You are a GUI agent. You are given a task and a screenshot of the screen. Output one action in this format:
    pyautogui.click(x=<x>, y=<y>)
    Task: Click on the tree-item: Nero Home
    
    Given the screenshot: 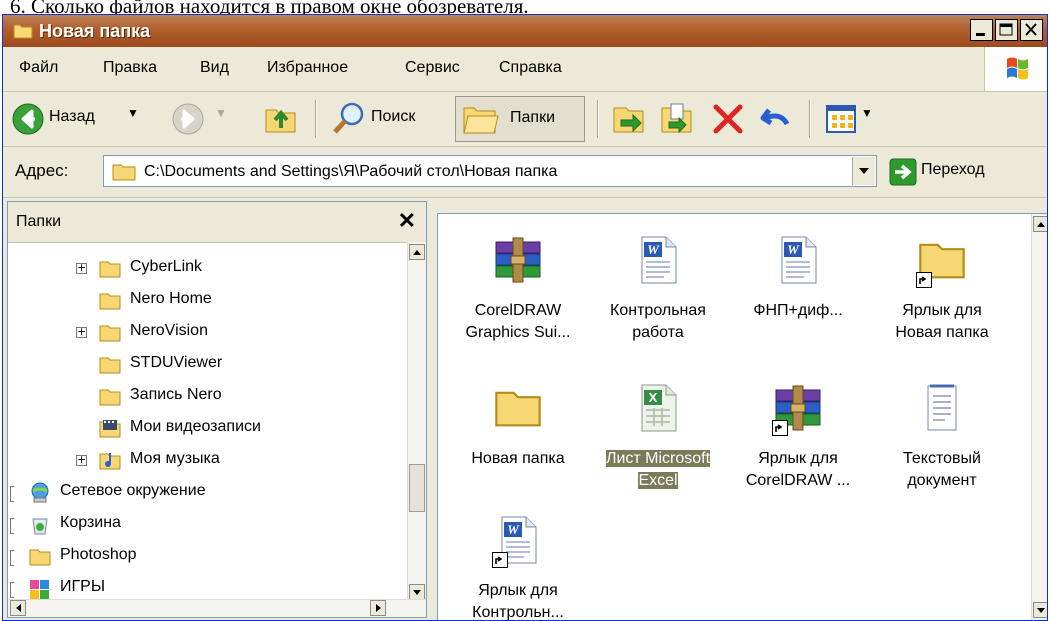 What is the action you would take?
    pyautogui.click(x=205, y=301)
    